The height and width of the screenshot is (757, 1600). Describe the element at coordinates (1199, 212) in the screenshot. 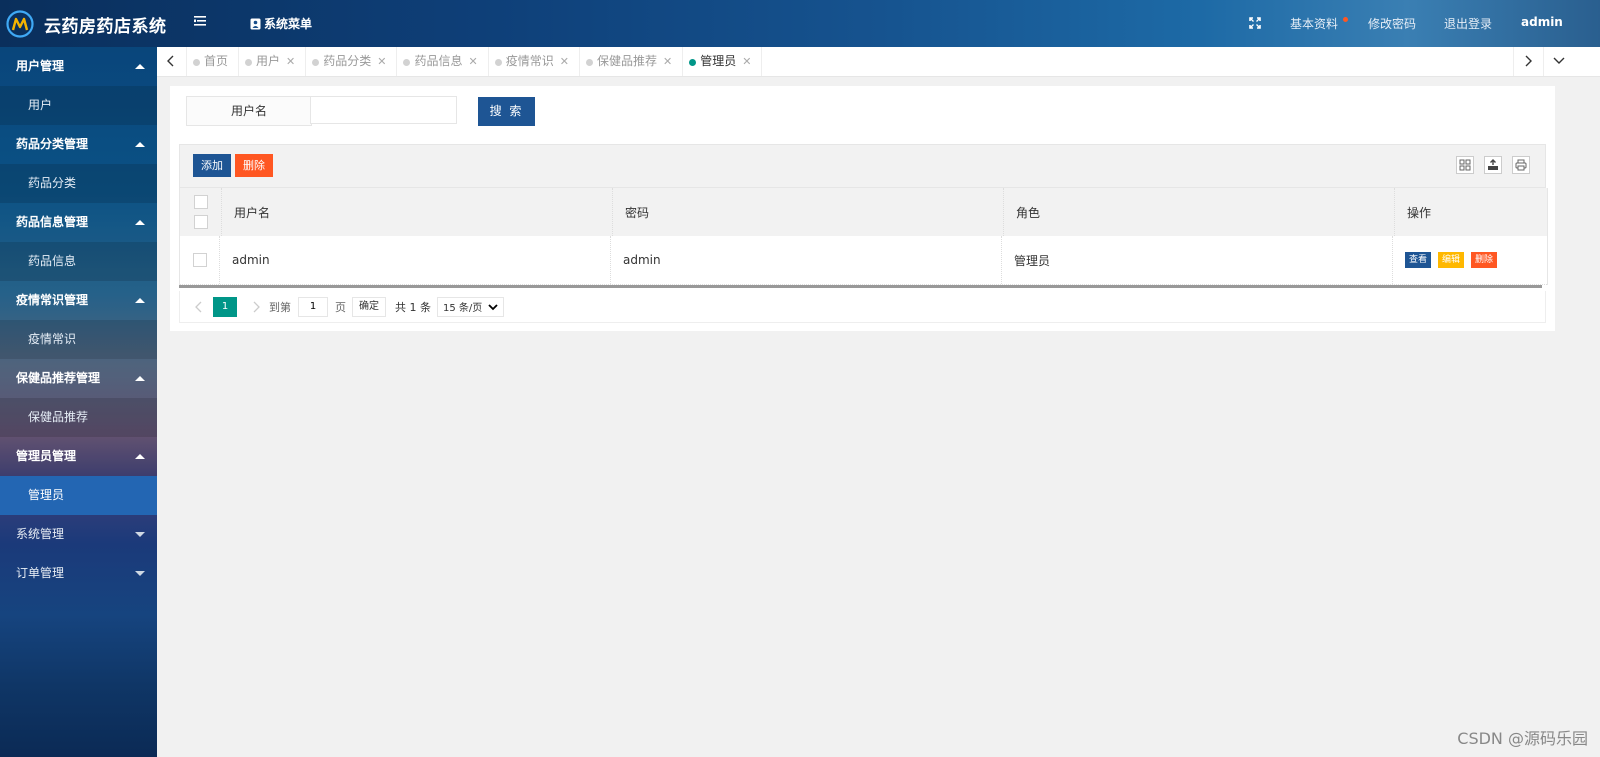

I see `col-header-role: 角色` at that location.